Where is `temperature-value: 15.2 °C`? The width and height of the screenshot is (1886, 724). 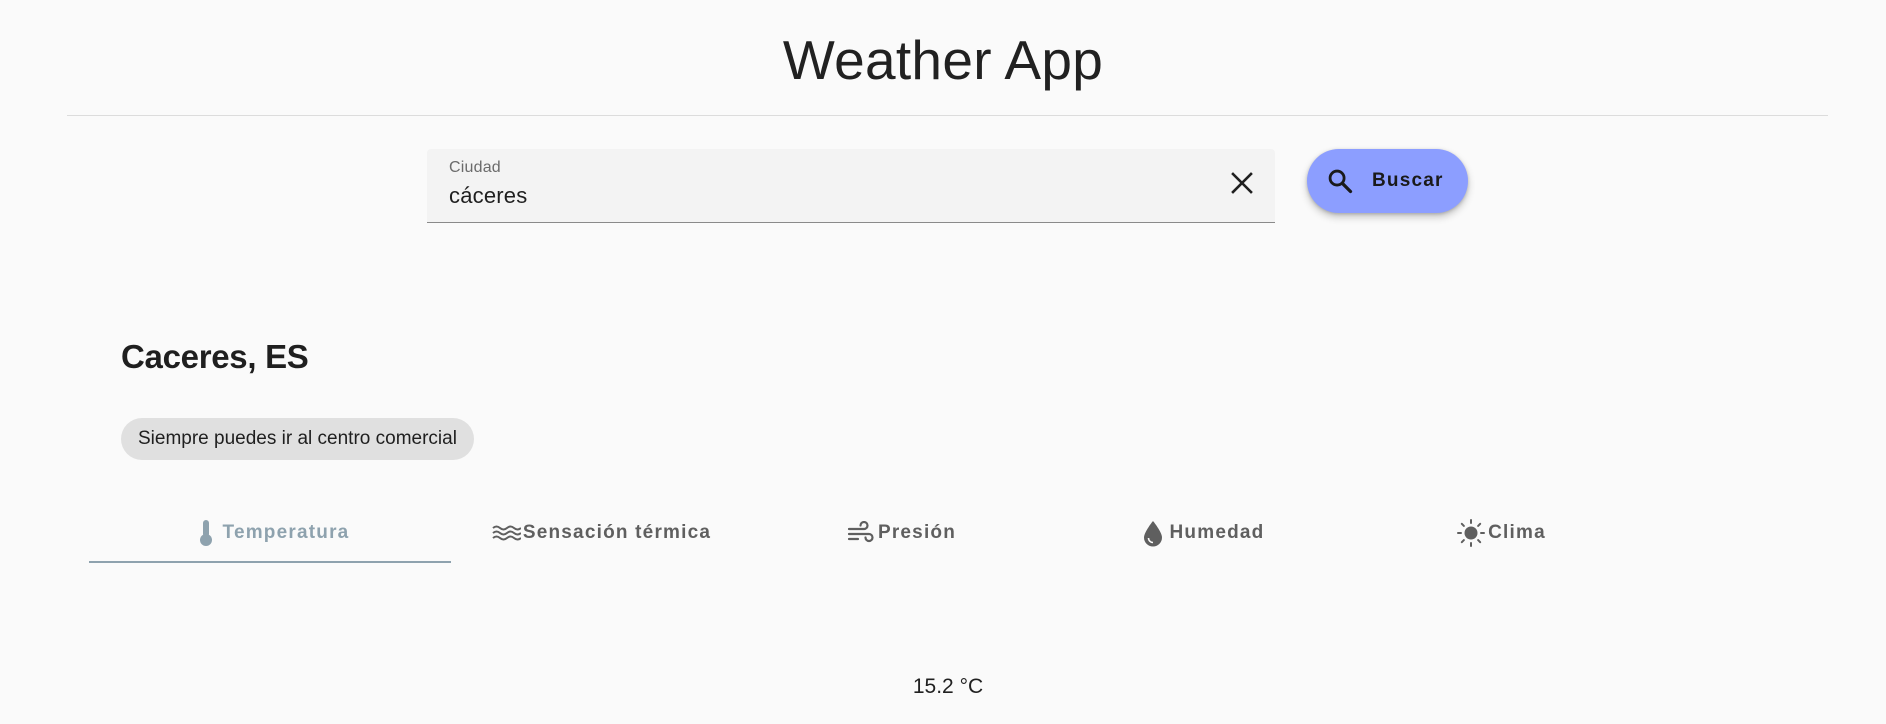
temperature-value: 15.2 °C is located at coordinates (948, 686).